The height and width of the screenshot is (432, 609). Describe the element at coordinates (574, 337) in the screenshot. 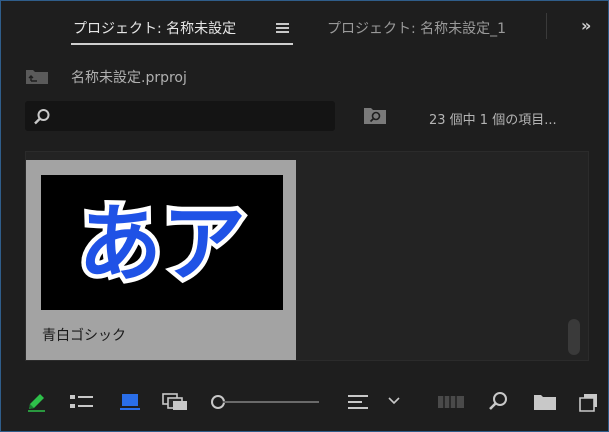

I see `scrollbar-thumb` at that location.